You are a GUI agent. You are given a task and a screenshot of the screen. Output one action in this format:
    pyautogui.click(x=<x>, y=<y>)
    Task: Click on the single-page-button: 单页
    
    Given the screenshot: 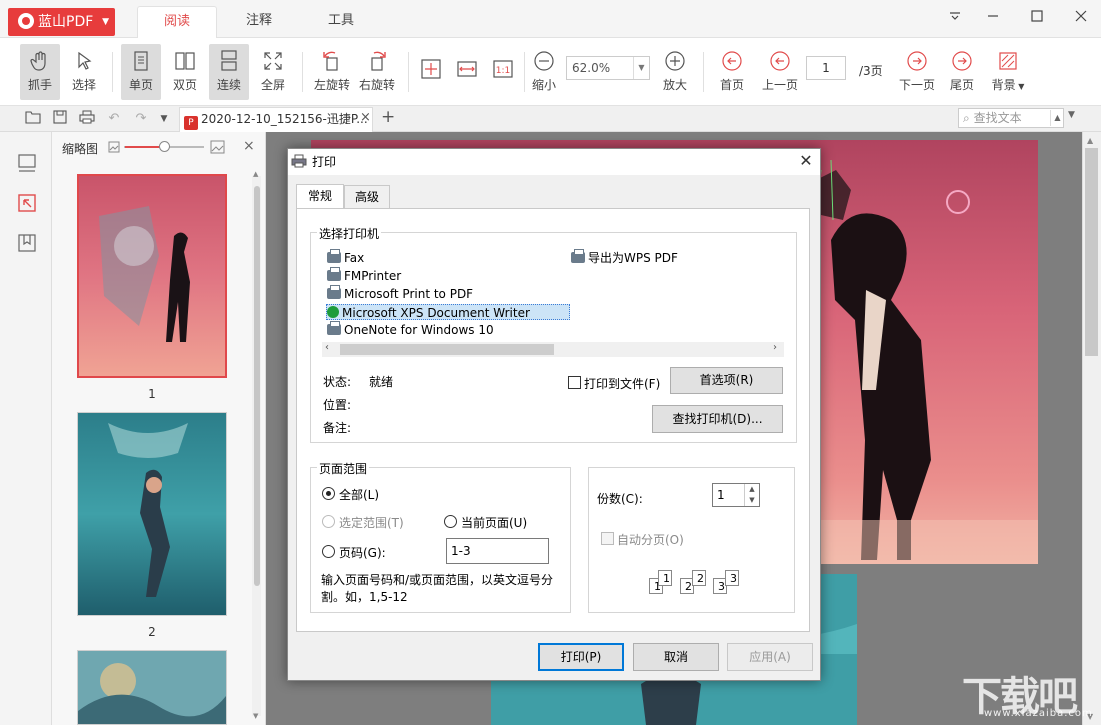 What is the action you would take?
    pyautogui.click(x=141, y=72)
    